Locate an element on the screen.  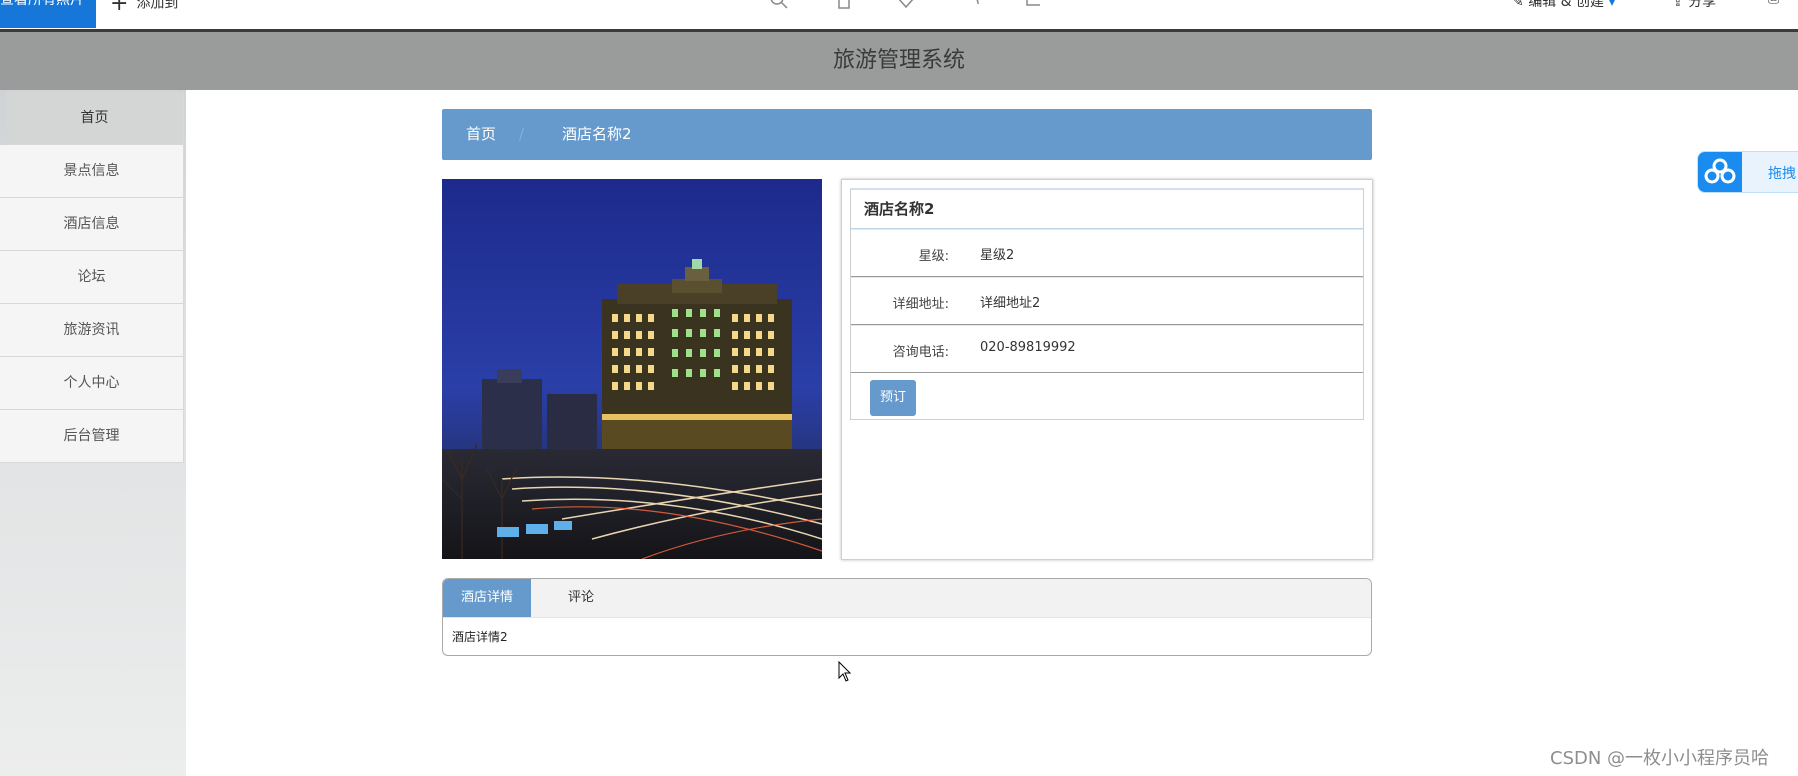
rotate-icon is located at coordinates (974, 5).